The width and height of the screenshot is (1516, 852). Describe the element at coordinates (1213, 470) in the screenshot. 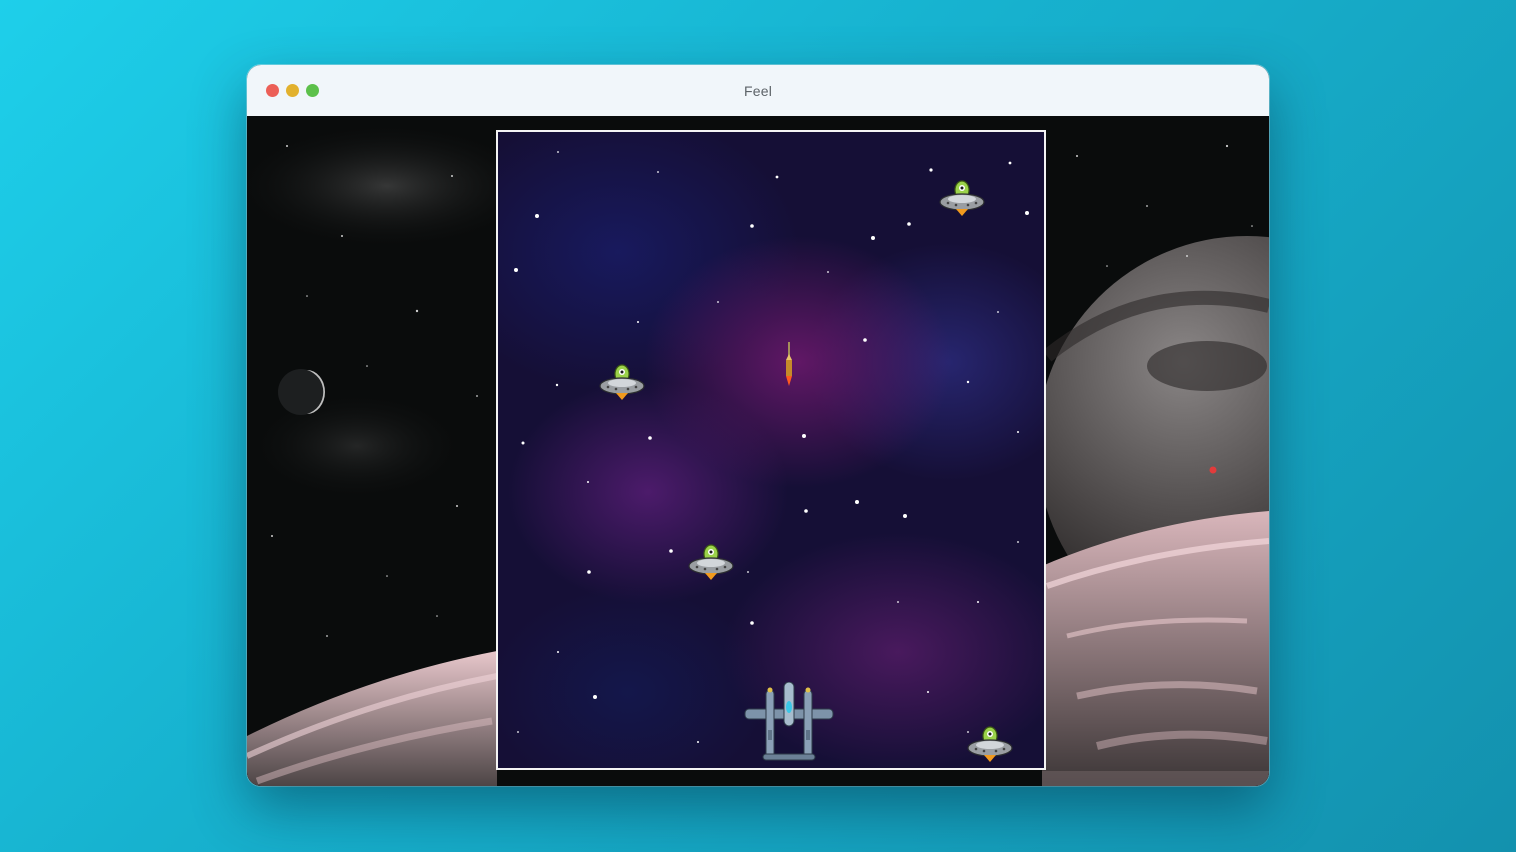

I see `red-marker` at that location.